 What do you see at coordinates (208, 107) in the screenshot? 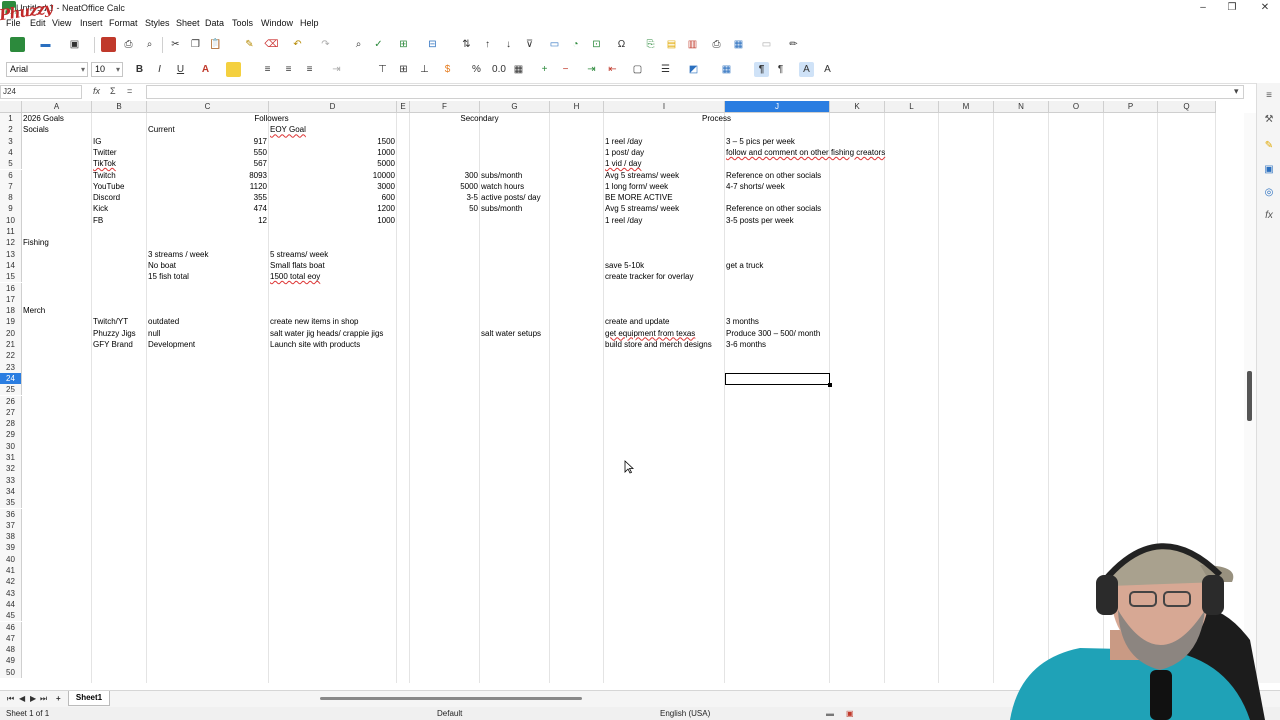
I see `column-header-c: C` at bounding box center [208, 107].